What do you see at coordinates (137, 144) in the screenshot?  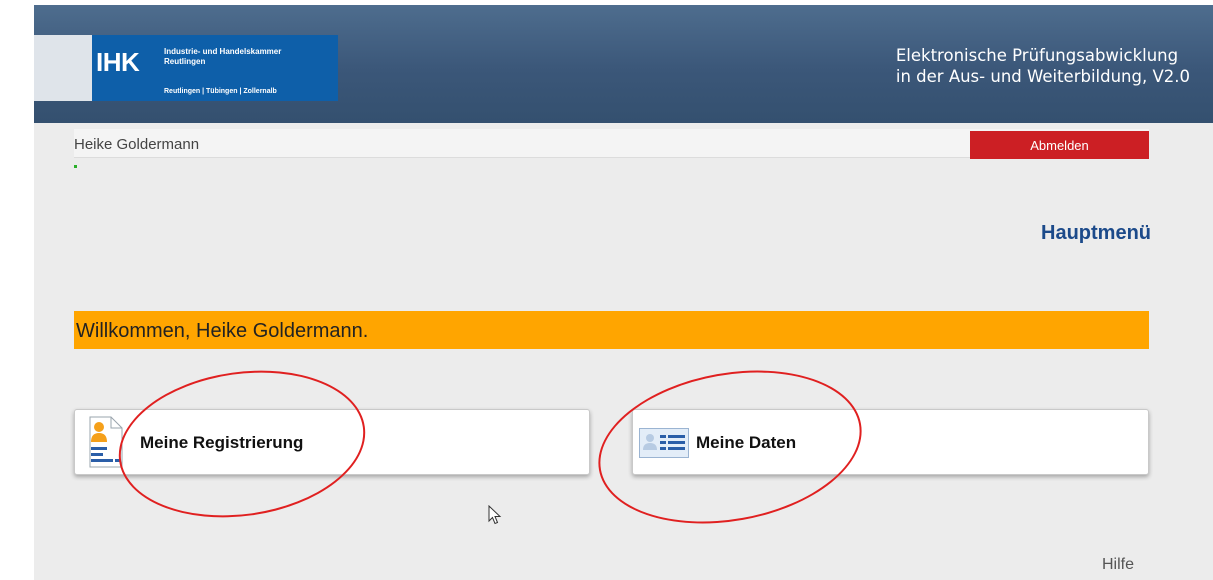 I see `username: Heike Goldermann` at bounding box center [137, 144].